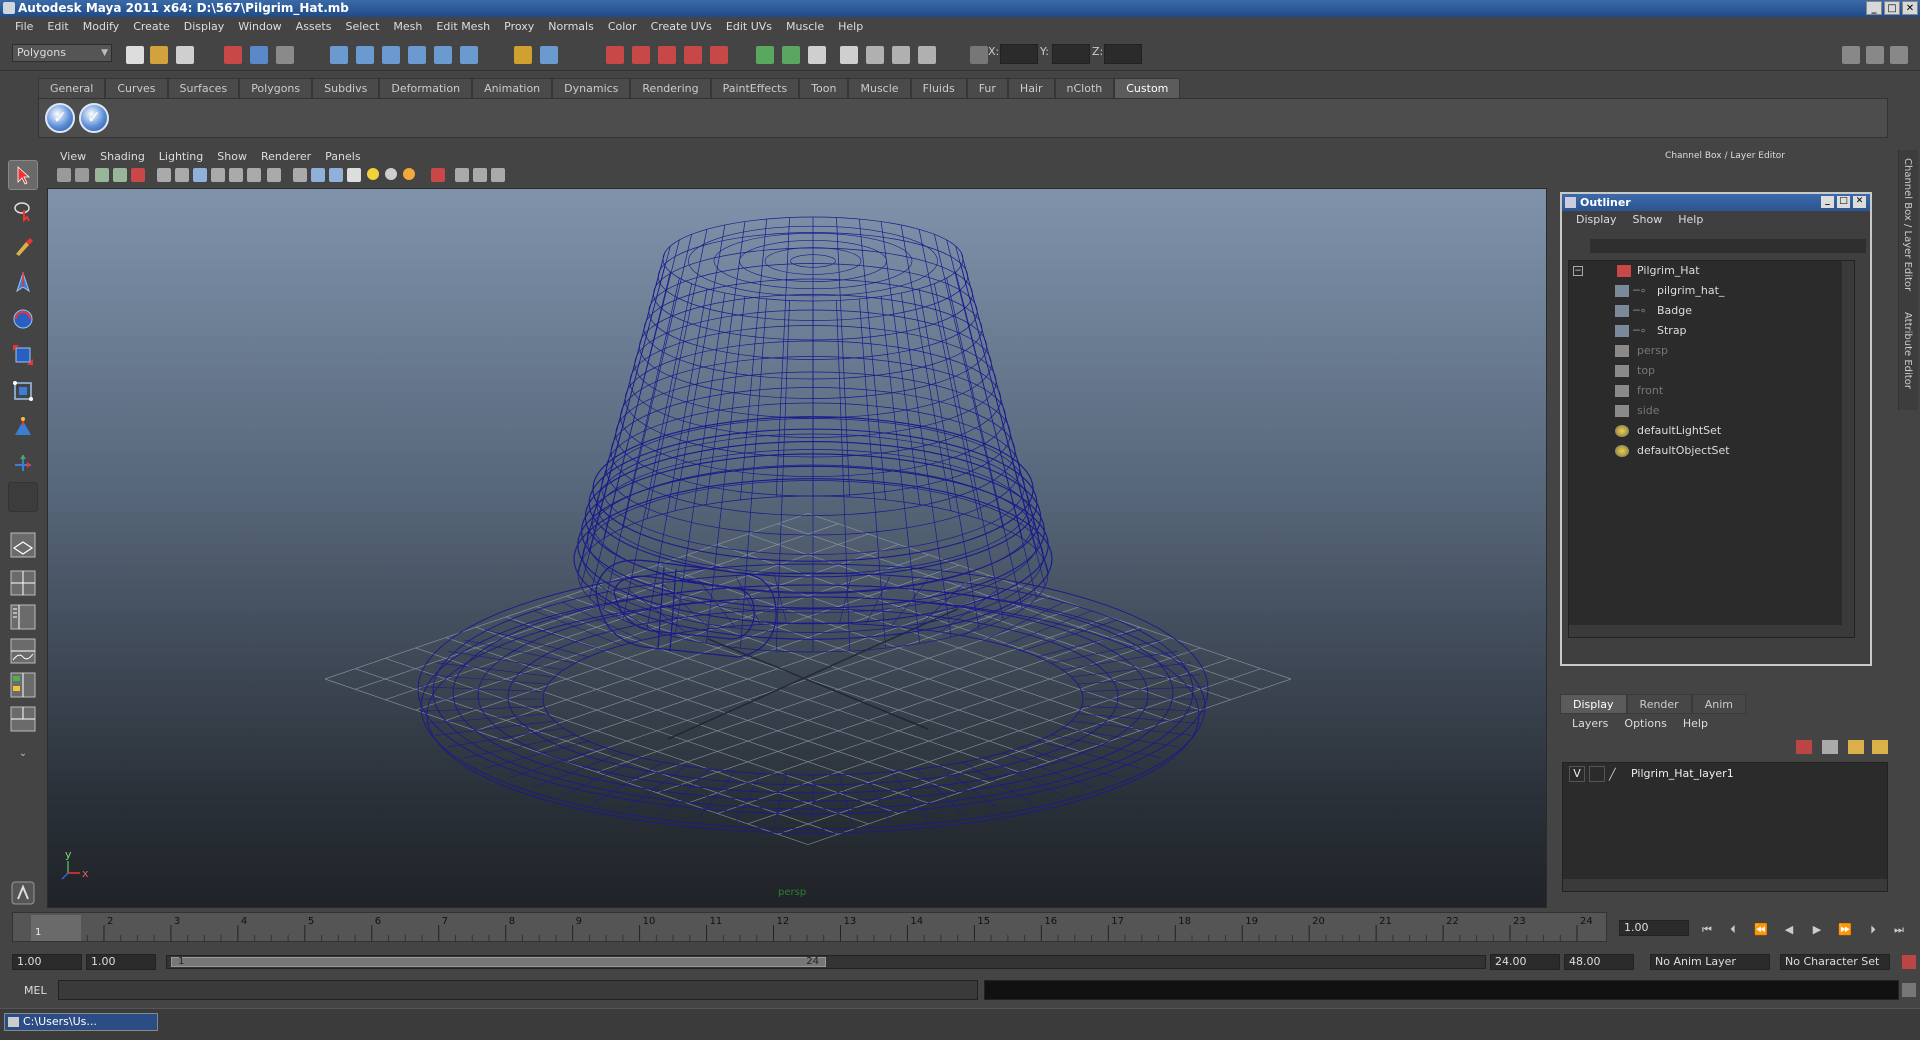  I want to click on input-ops-icon, so click(469, 55).